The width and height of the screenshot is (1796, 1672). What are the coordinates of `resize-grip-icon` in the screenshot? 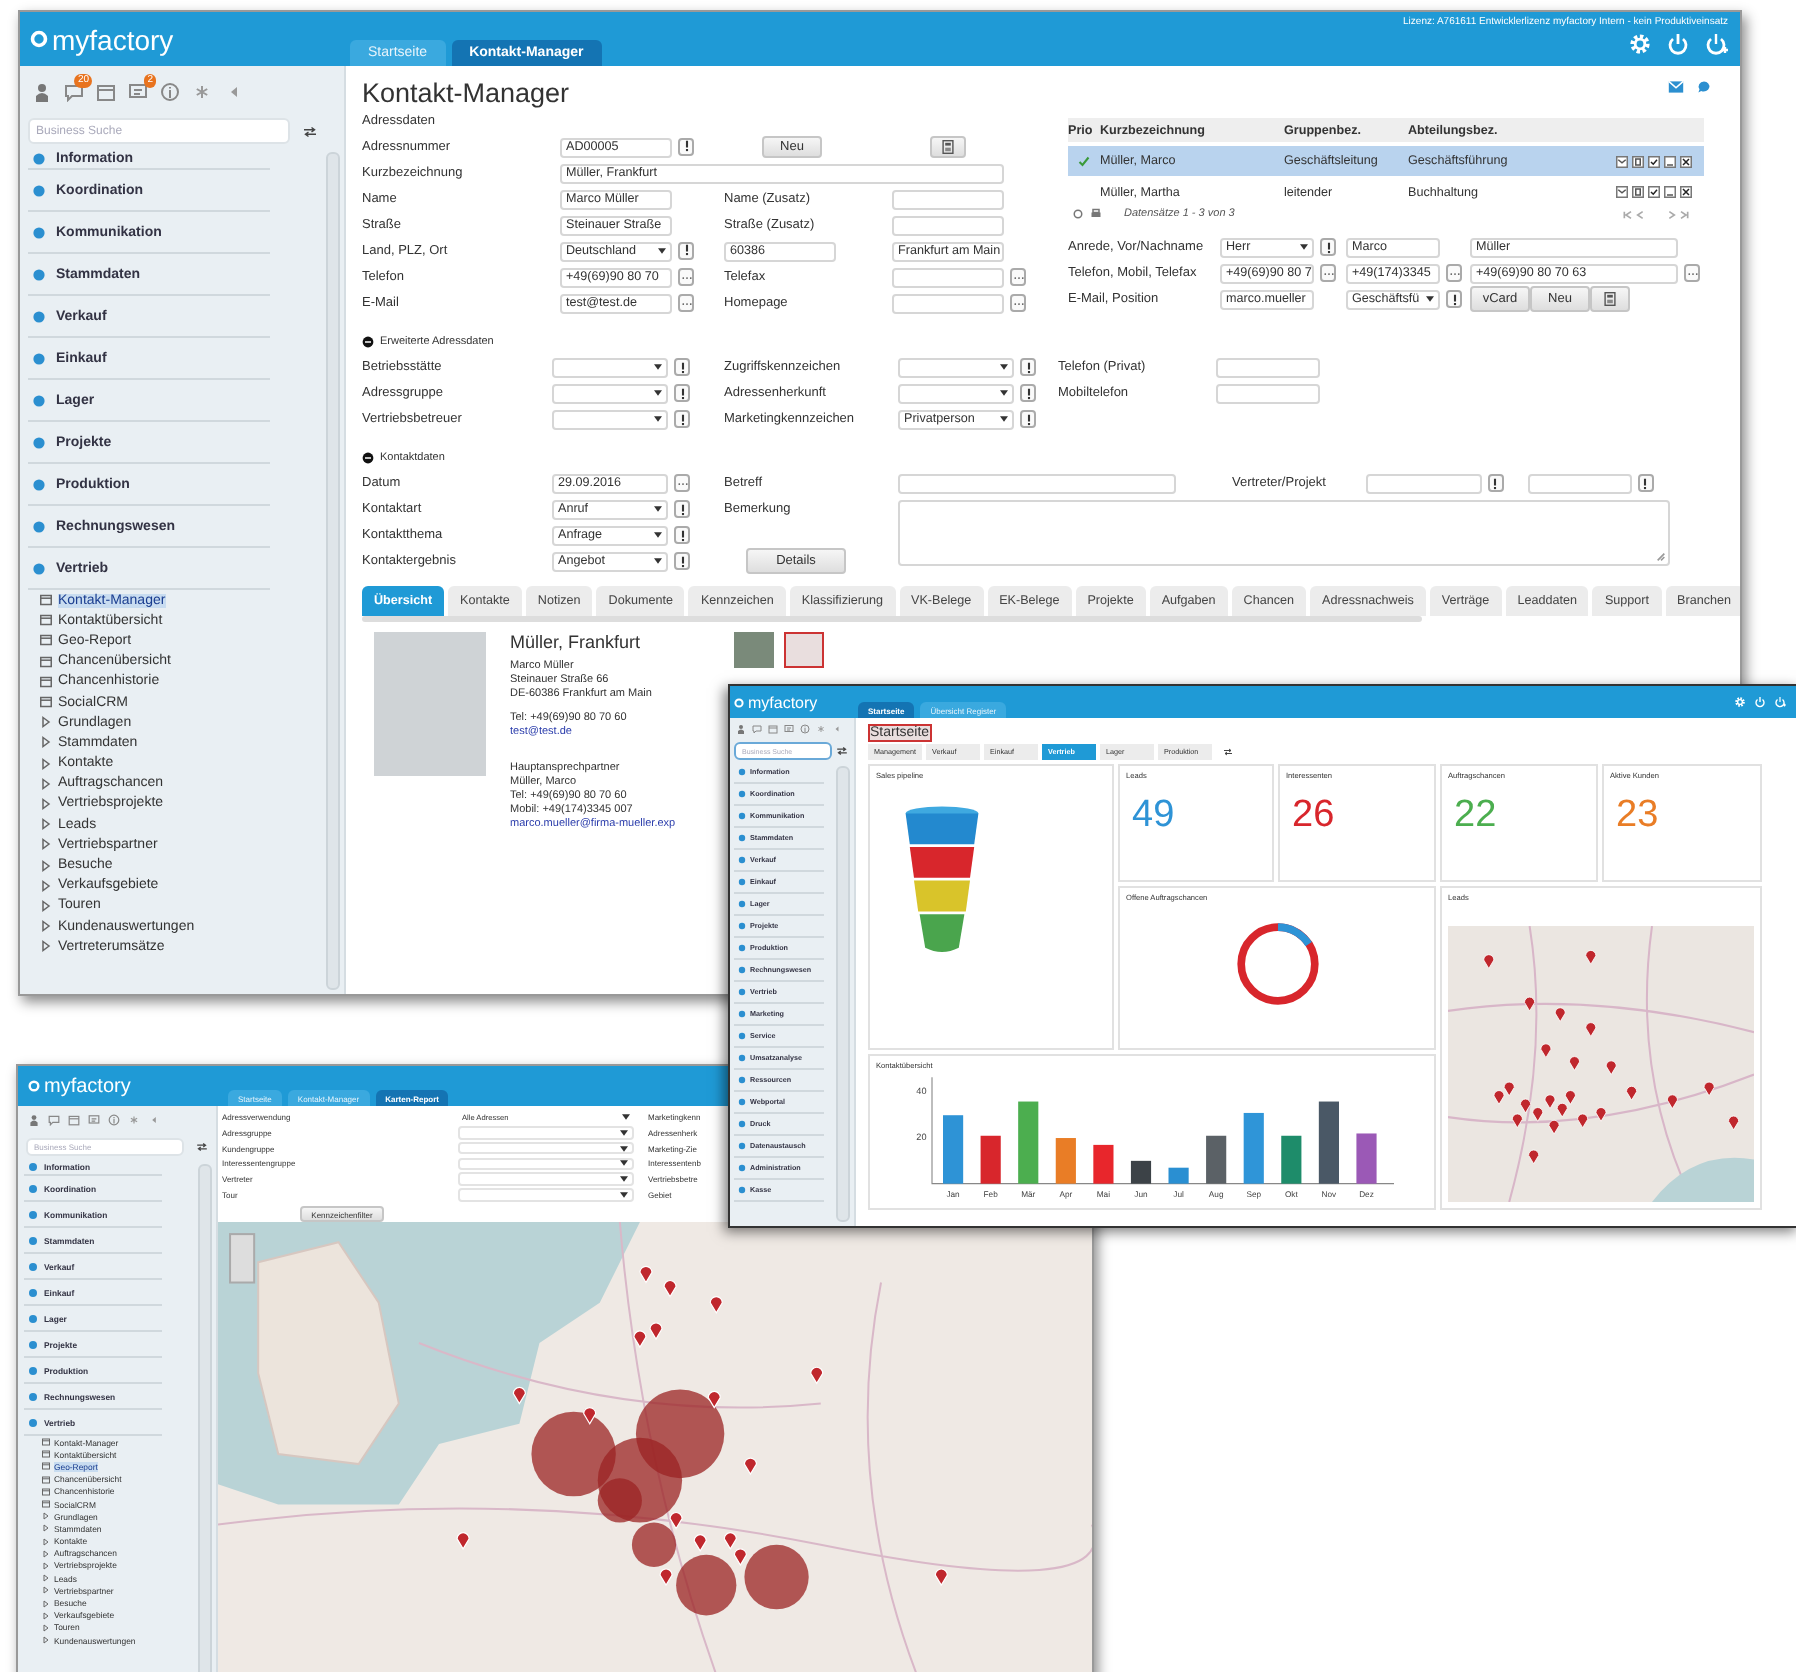 It's located at (1661, 557).